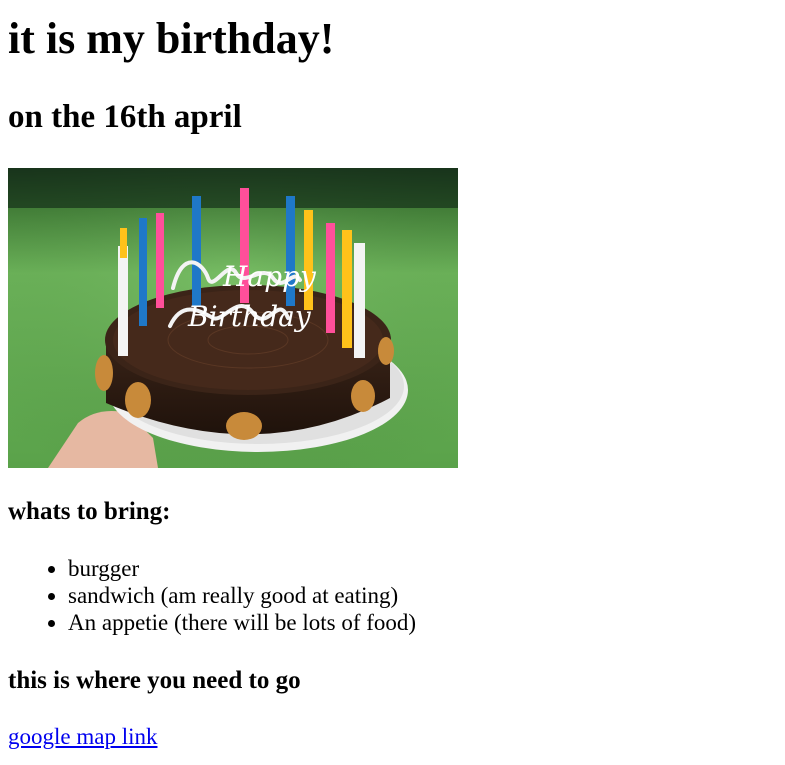  What do you see at coordinates (242, 568) in the screenshot?
I see `list-item: burgger` at bounding box center [242, 568].